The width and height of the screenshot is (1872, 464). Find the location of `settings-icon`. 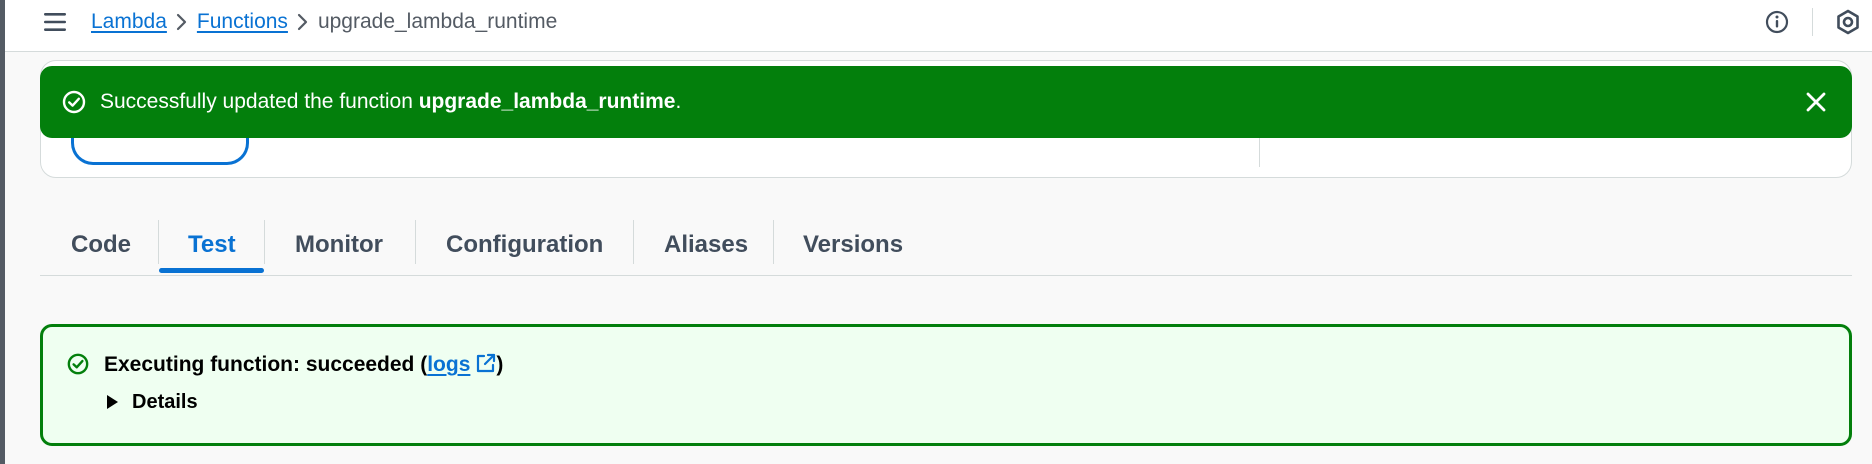

settings-icon is located at coordinates (1848, 22).